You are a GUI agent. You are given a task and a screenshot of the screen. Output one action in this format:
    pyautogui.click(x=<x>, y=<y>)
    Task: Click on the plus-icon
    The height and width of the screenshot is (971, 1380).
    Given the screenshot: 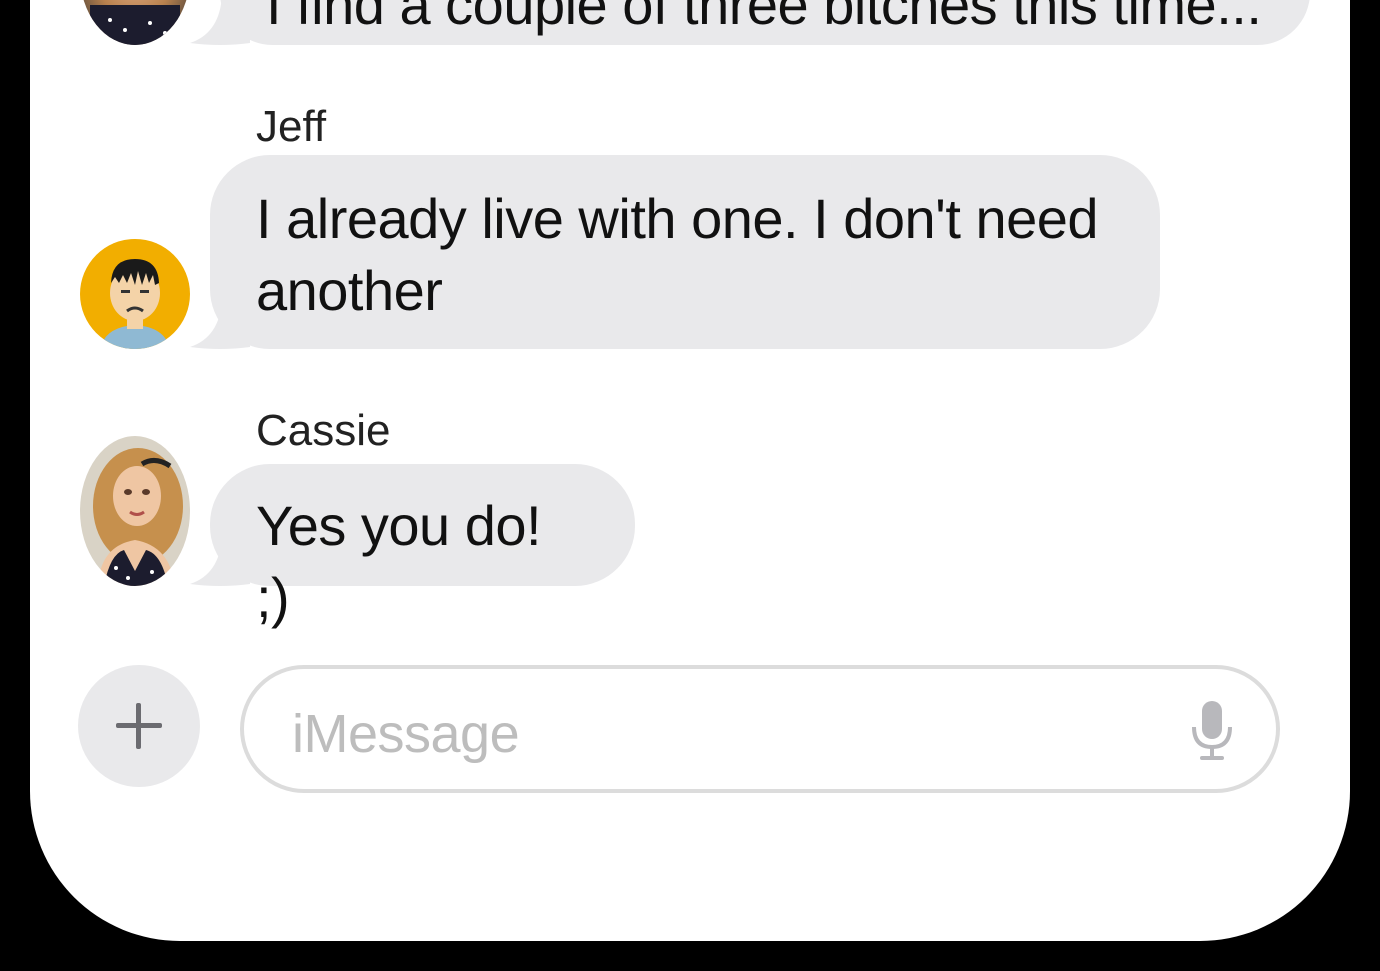 What is the action you would take?
    pyautogui.click(x=139, y=726)
    